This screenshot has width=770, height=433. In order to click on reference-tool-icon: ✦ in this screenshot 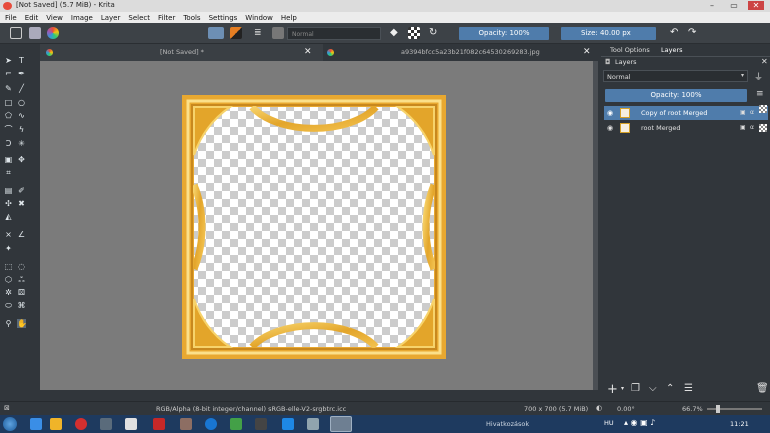, I will do `click(8, 248)`.